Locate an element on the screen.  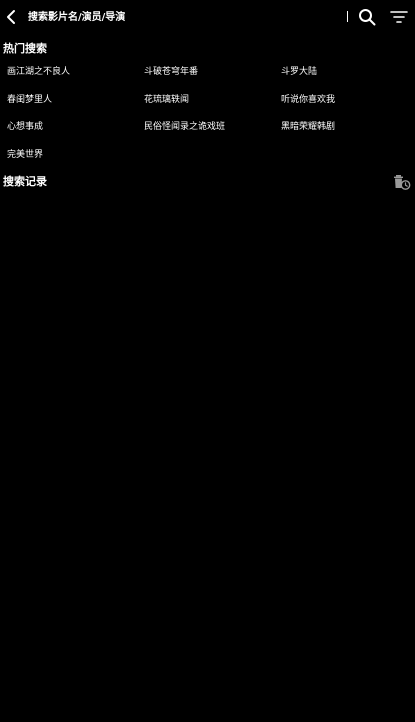
hot-search-item: 黑暗荣耀韩剧 is located at coordinates (344, 128).